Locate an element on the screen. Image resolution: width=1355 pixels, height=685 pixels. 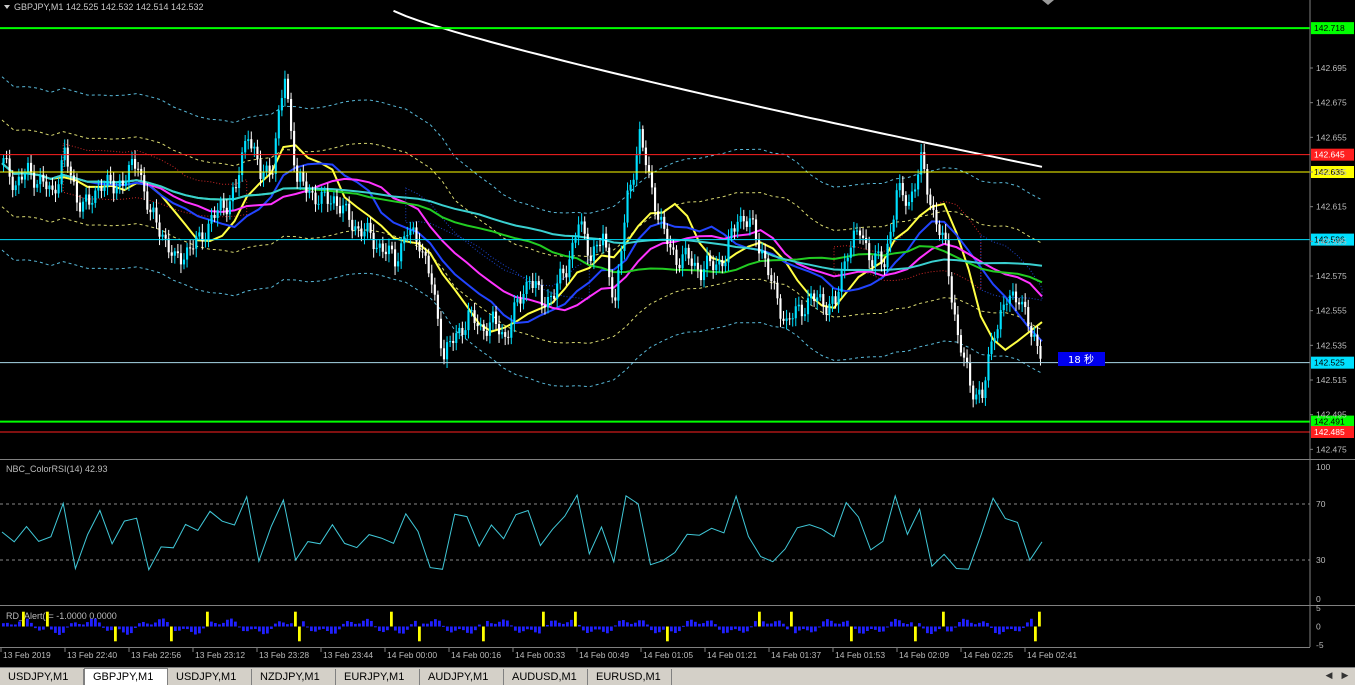
time-tick-label: 14 Feb 01:21 is located at coordinates (732, 655).